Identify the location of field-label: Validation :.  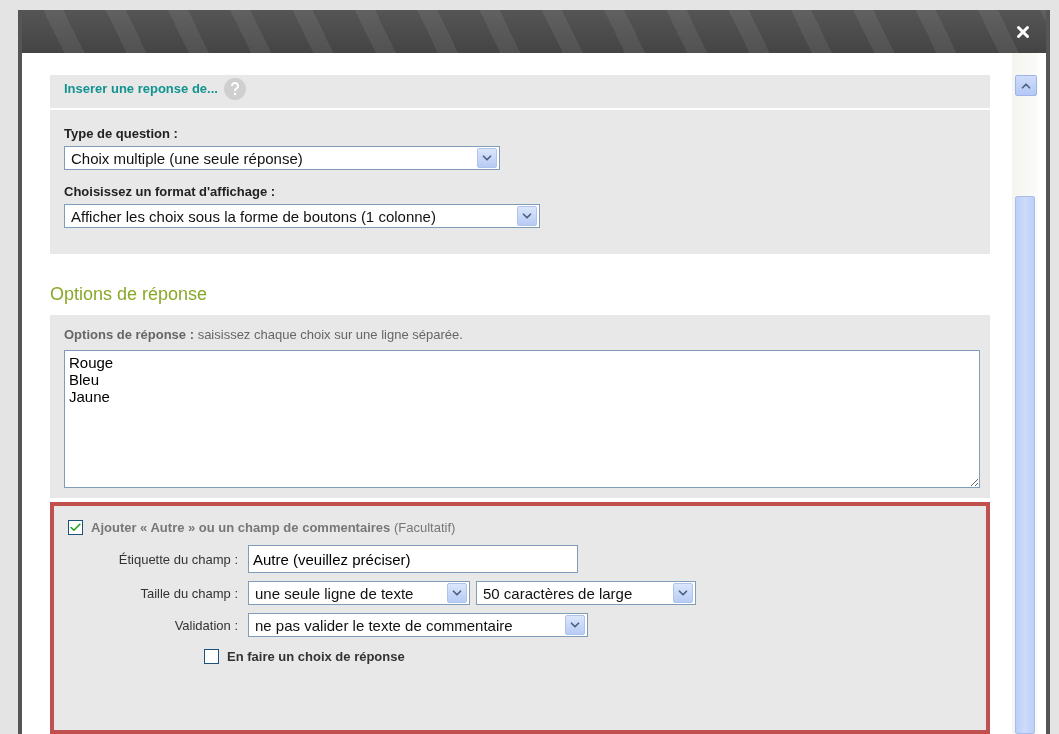
(205, 625).